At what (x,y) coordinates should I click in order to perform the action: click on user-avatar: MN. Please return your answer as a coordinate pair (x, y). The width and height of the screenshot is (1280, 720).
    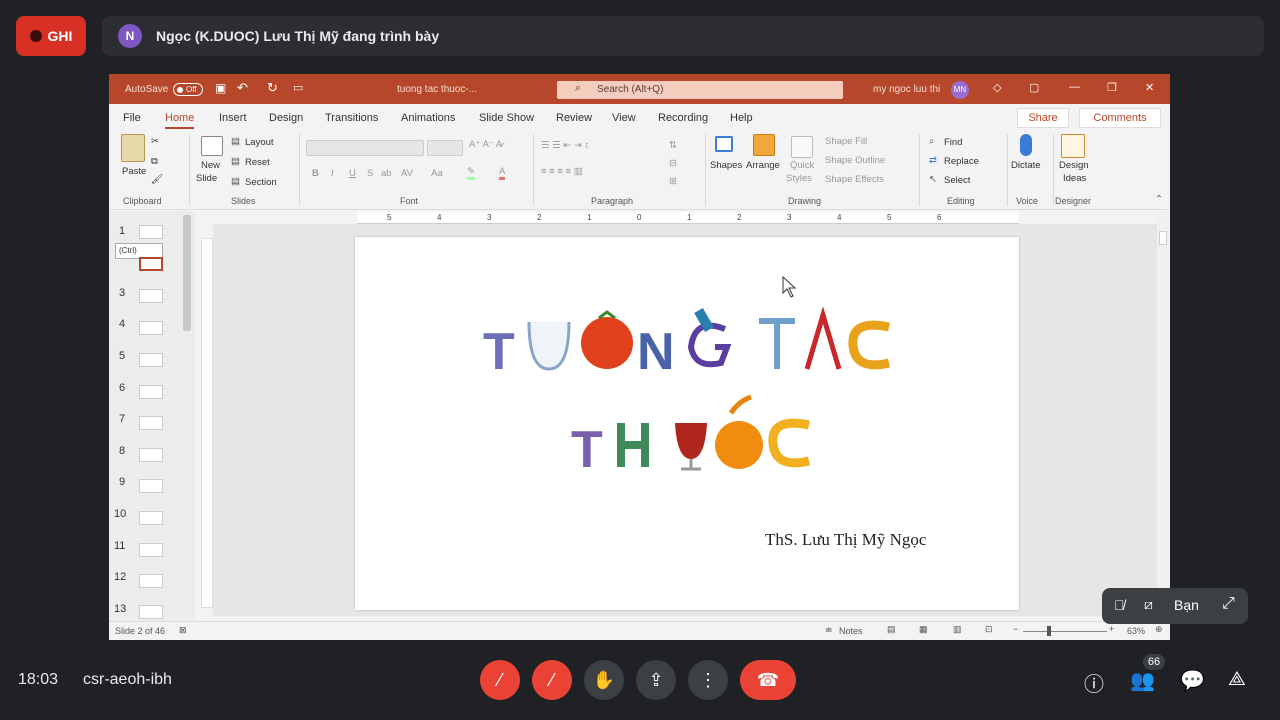
    Looking at the image, I should click on (960, 90).